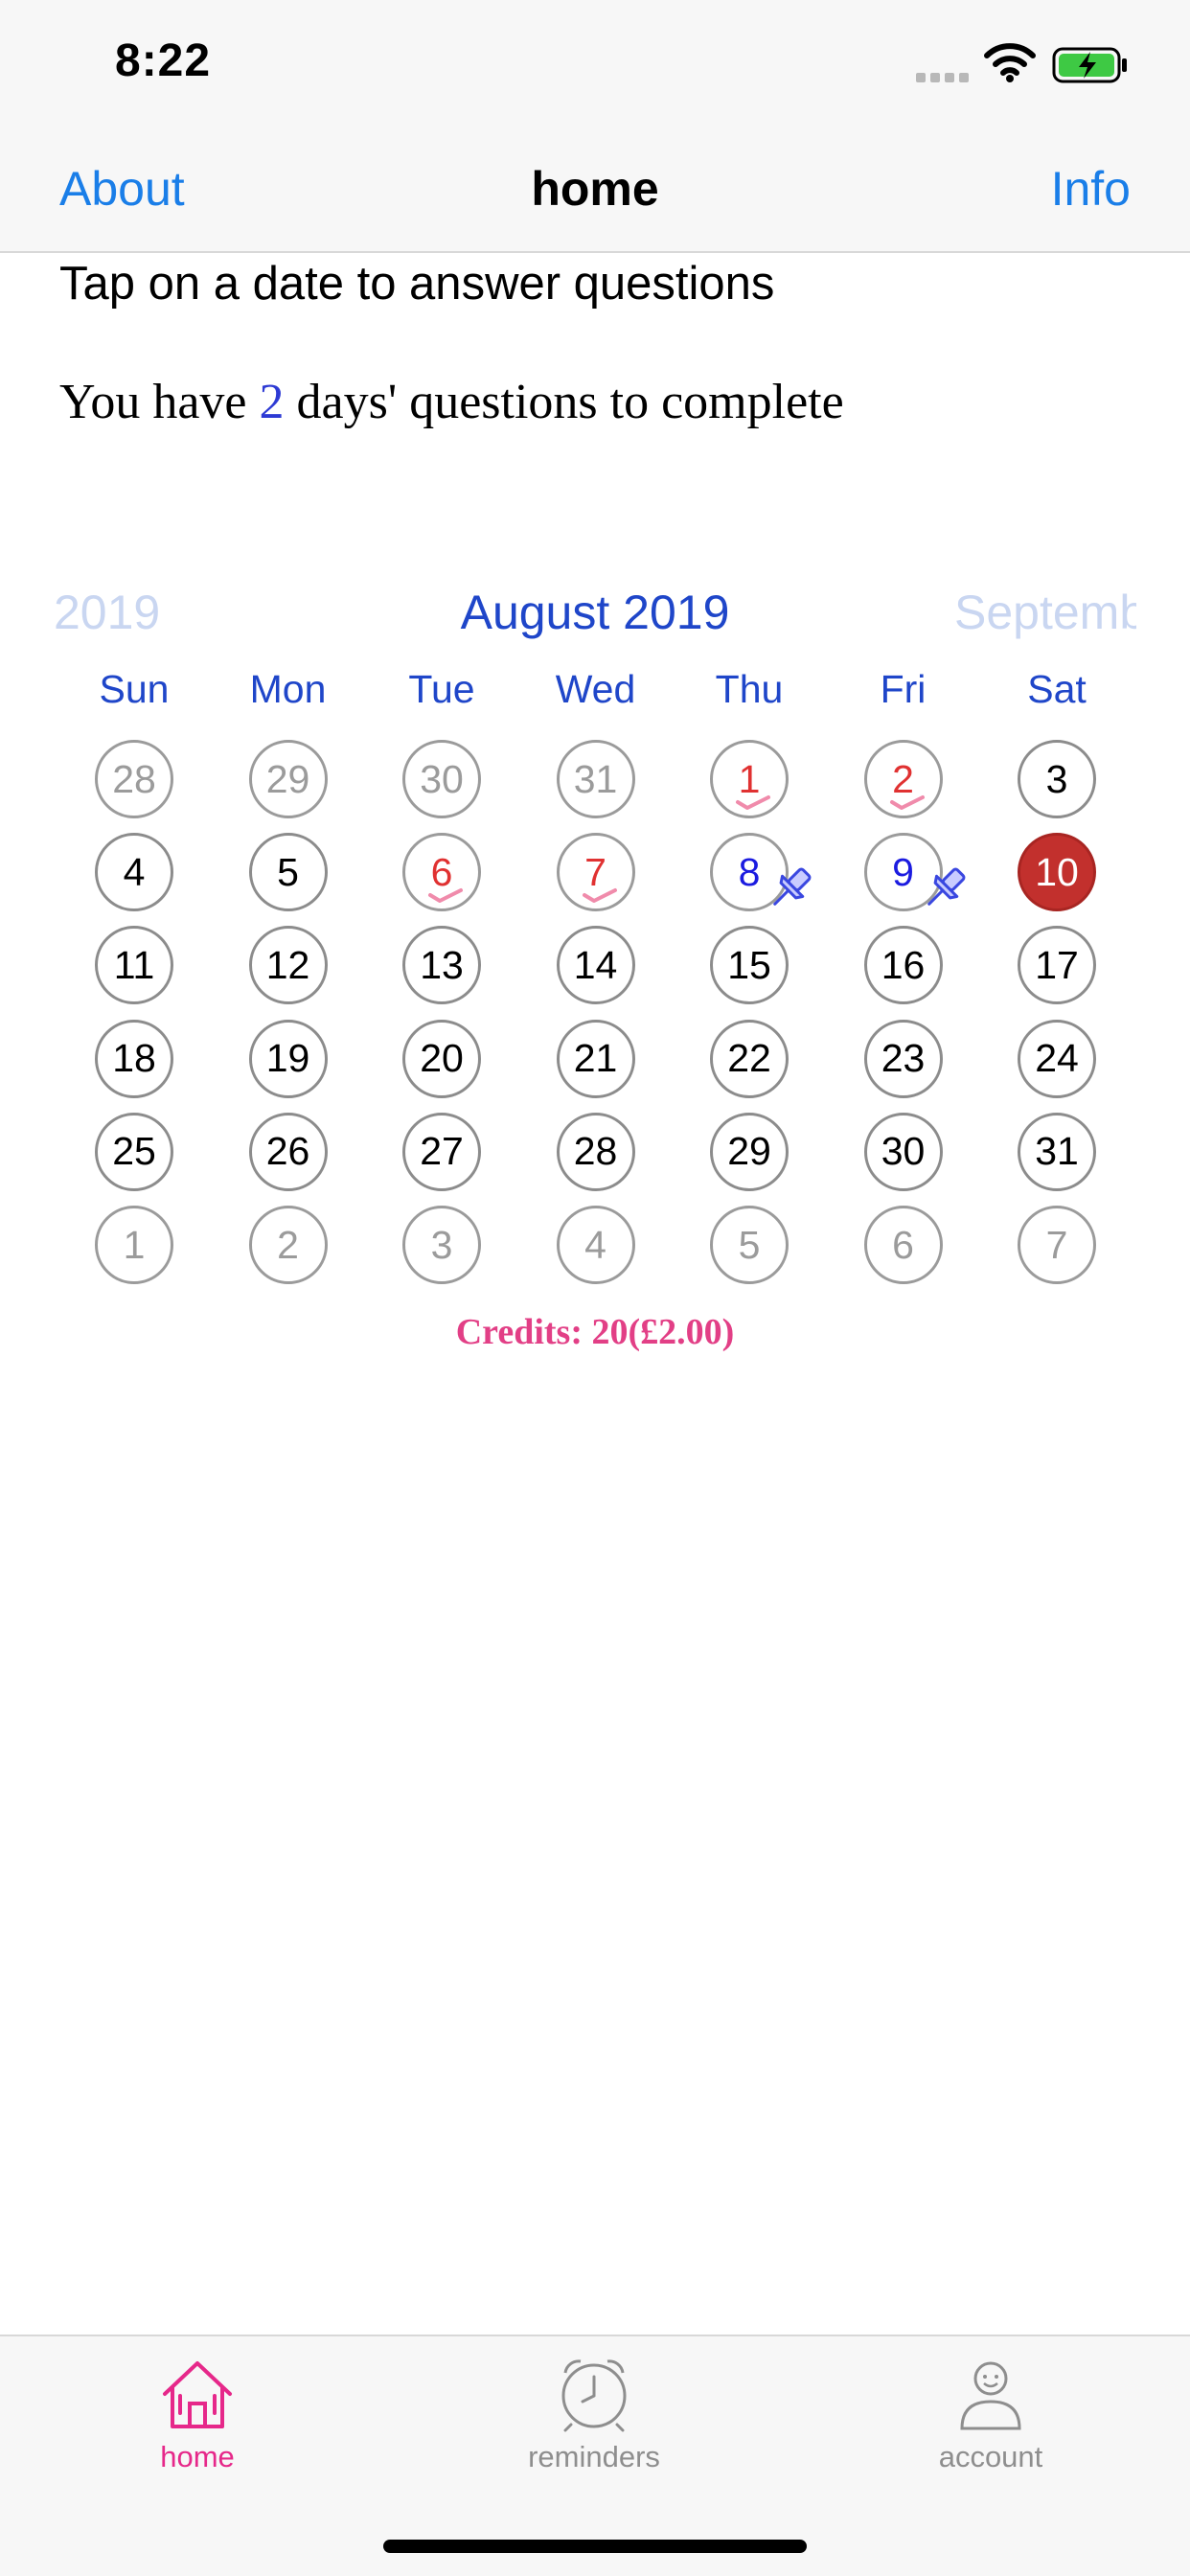 This screenshot has height=2576, width=1190. What do you see at coordinates (1045, 612) in the screenshot?
I see `next-month-label: Septemb` at bounding box center [1045, 612].